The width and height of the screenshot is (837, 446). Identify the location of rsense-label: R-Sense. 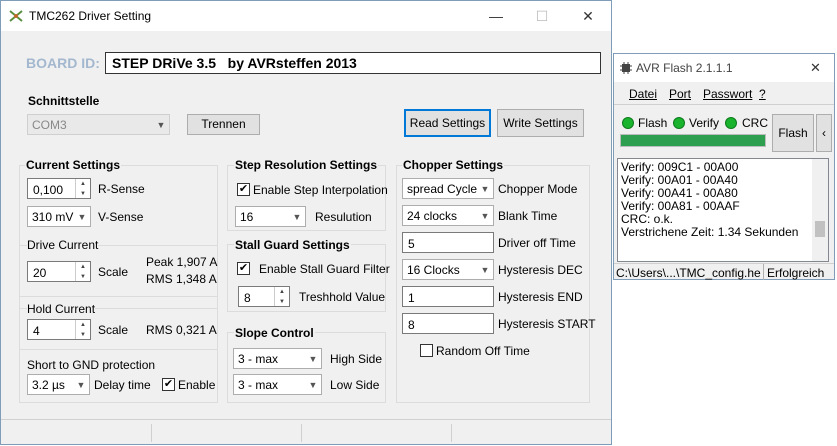
(121, 189).